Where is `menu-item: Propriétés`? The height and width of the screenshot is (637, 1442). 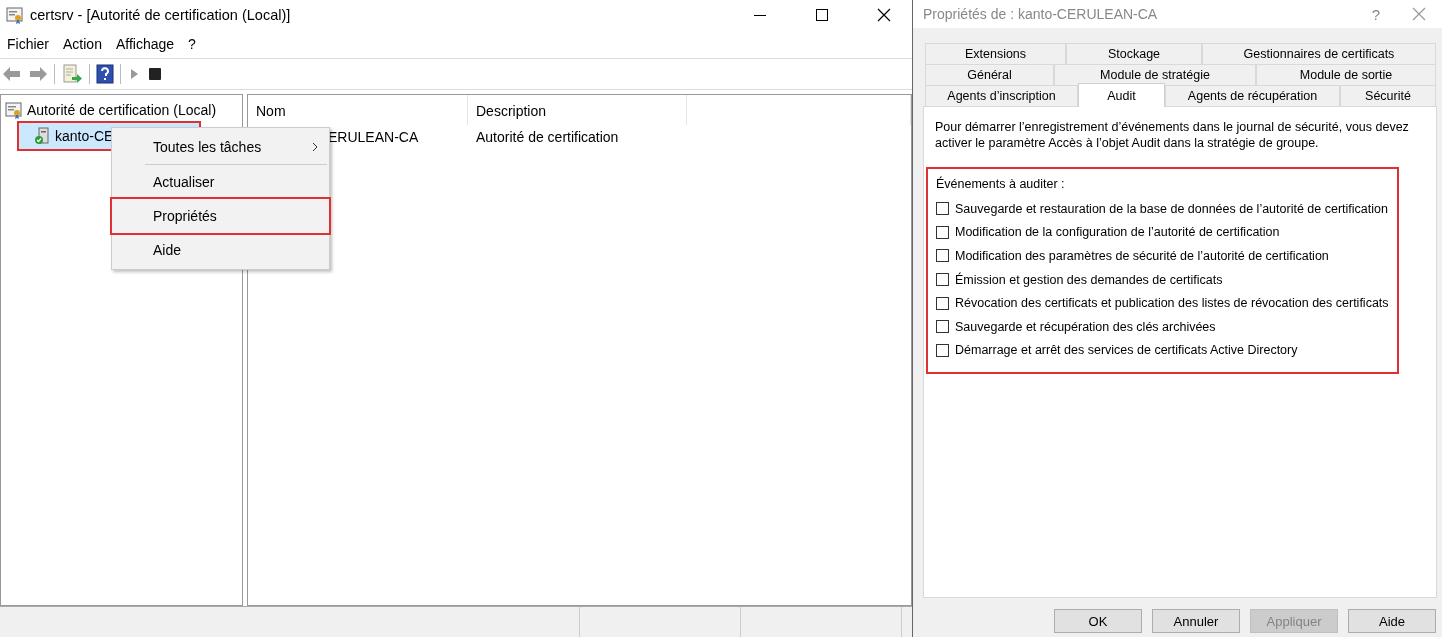
menu-item: Propriétés is located at coordinates (220, 216).